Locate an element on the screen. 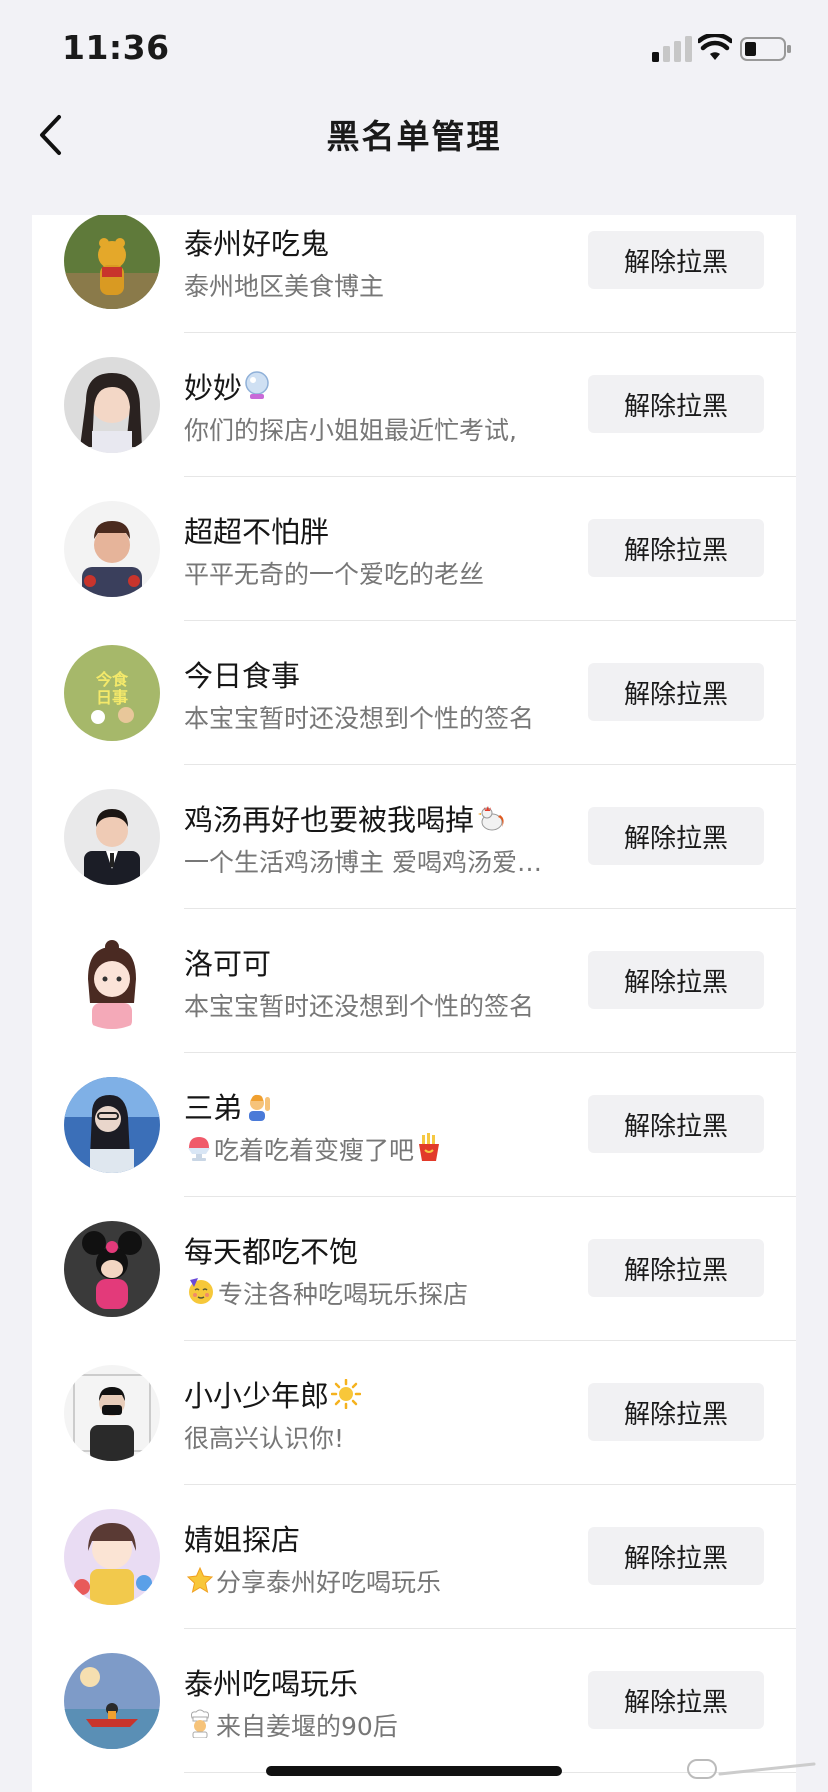 Image resolution: width=828 pixels, height=1792 pixels. navigation-bar: 黑名单管理 is located at coordinates (414, 155).